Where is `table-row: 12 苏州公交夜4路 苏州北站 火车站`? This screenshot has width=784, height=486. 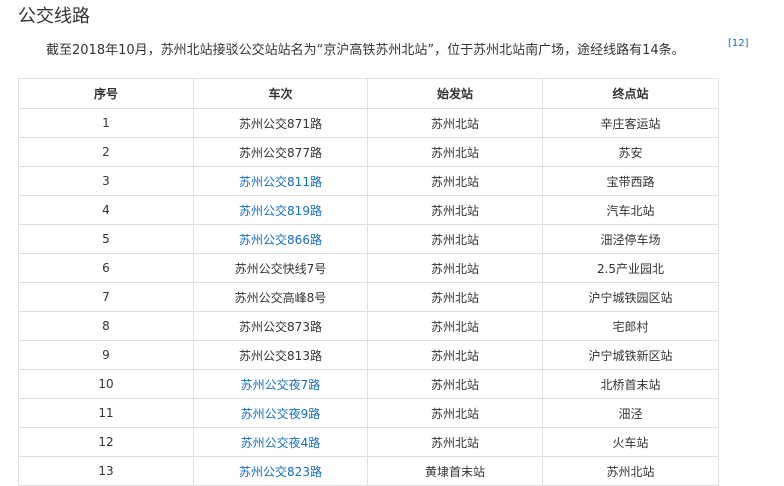
table-row: 12 苏州公交夜4路 苏州北站 火车站 is located at coordinates (368, 442).